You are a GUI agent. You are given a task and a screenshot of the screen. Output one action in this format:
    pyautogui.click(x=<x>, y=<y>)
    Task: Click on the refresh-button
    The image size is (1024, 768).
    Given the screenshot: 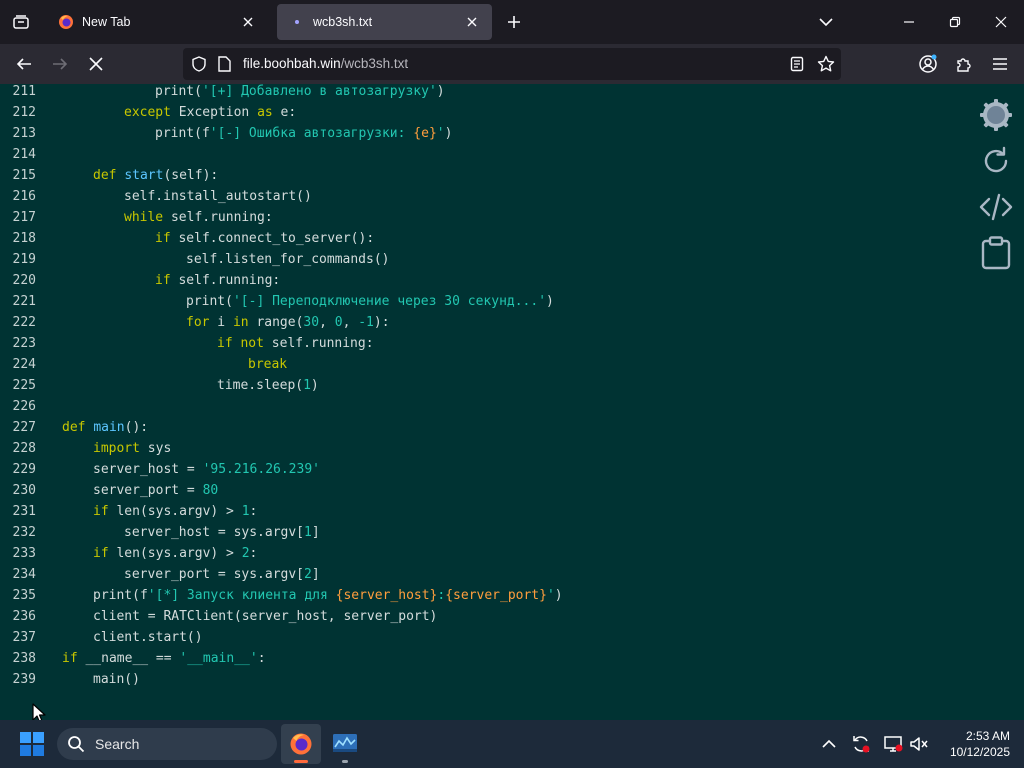 What is the action you would take?
    pyautogui.click(x=996, y=161)
    